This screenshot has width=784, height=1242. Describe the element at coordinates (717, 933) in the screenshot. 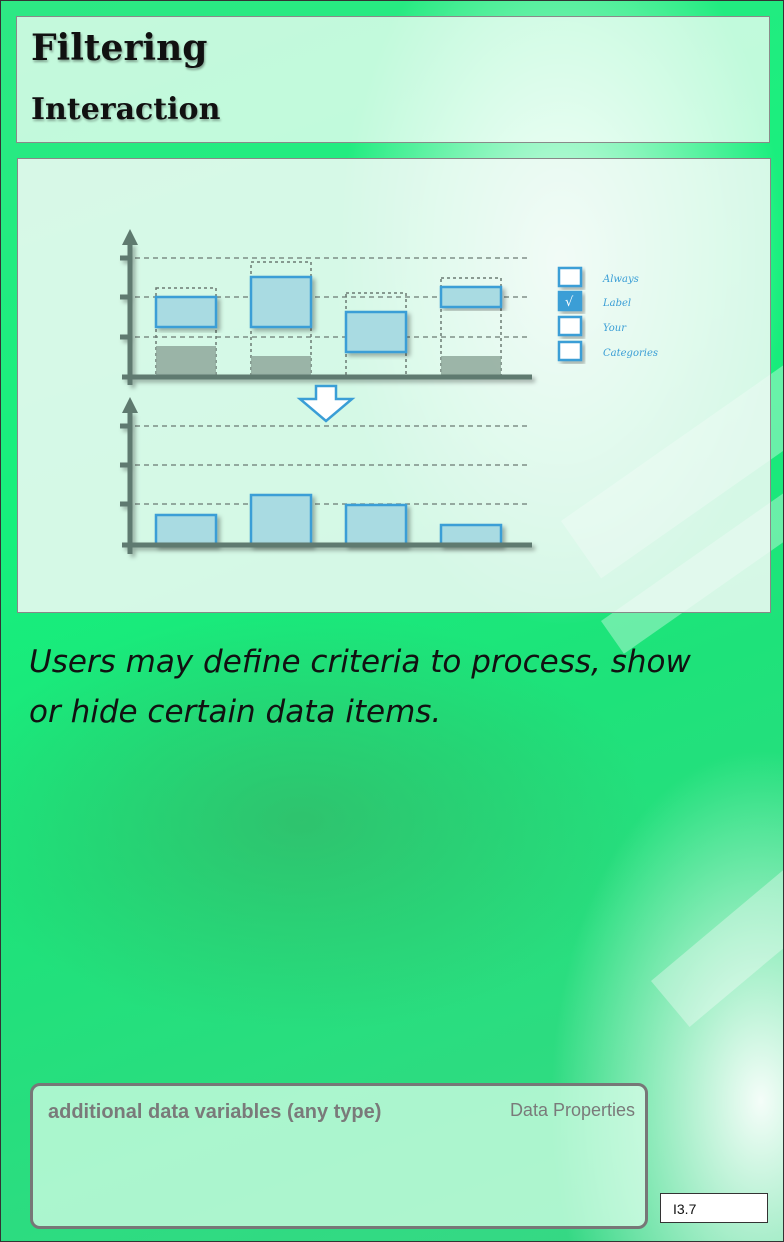

I see `background-streak` at that location.